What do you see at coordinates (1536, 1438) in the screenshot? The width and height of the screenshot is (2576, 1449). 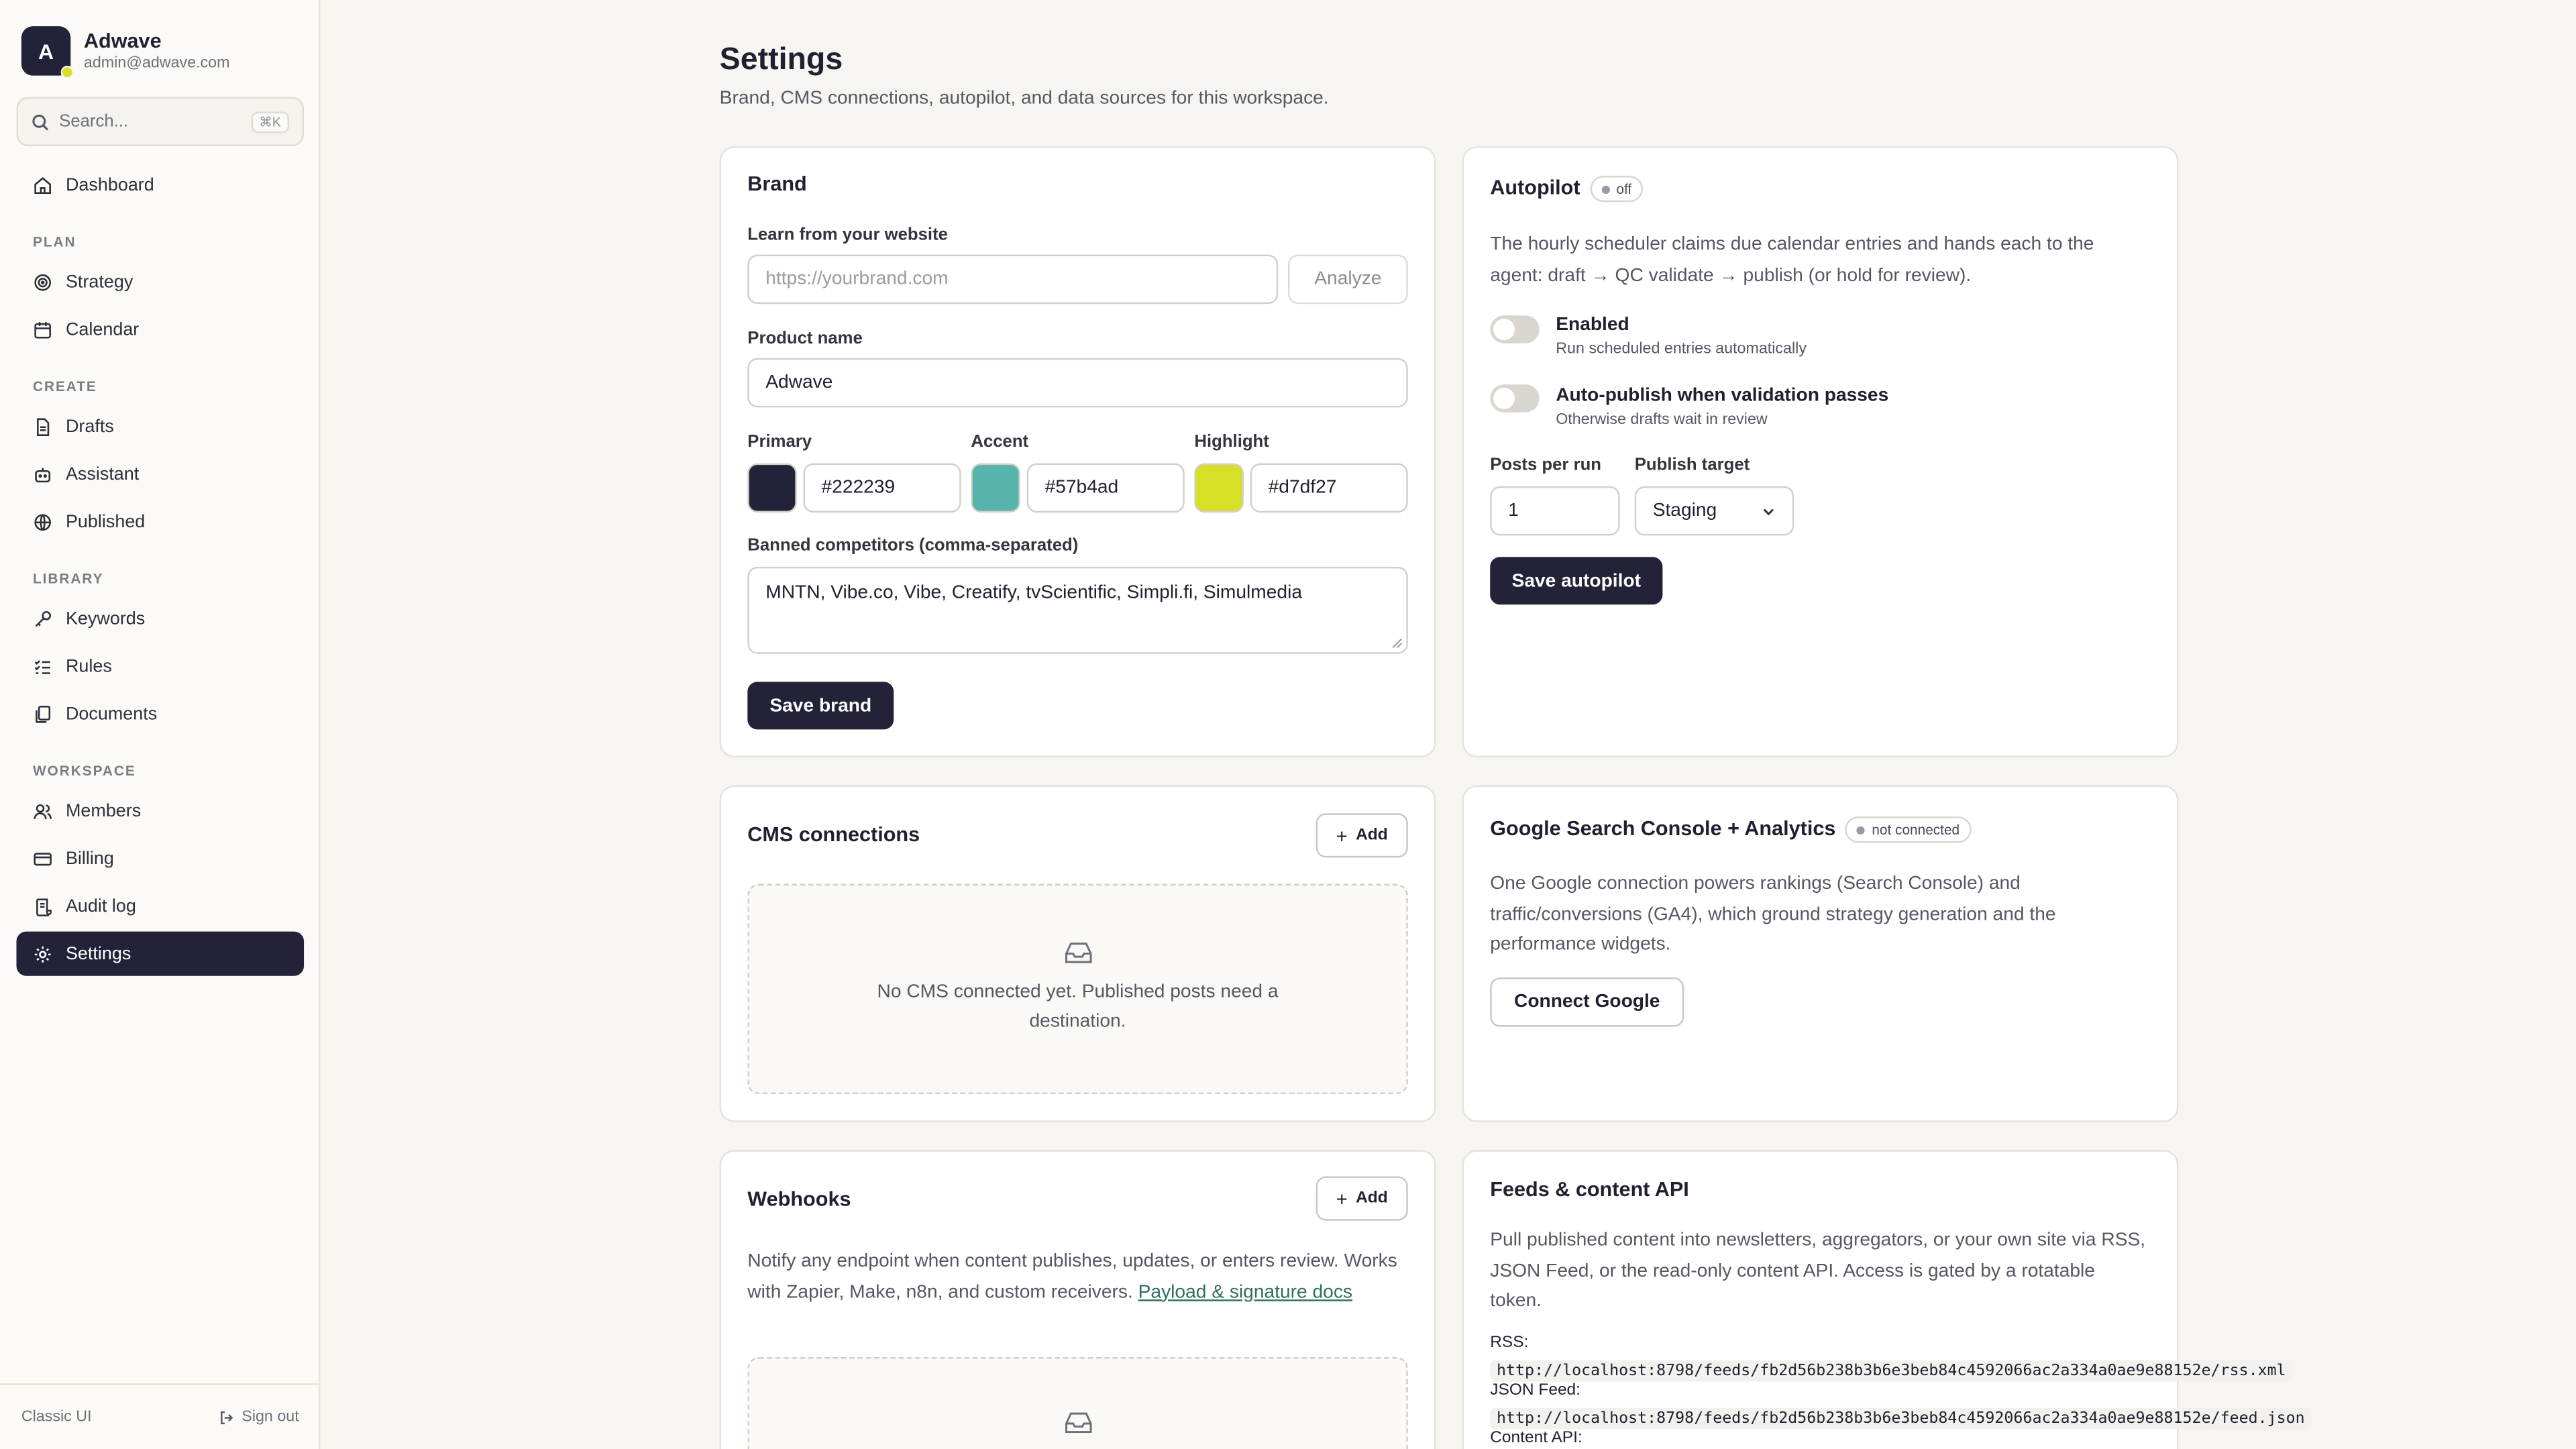 I see `content-api-label: Content API:` at bounding box center [1536, 1438].